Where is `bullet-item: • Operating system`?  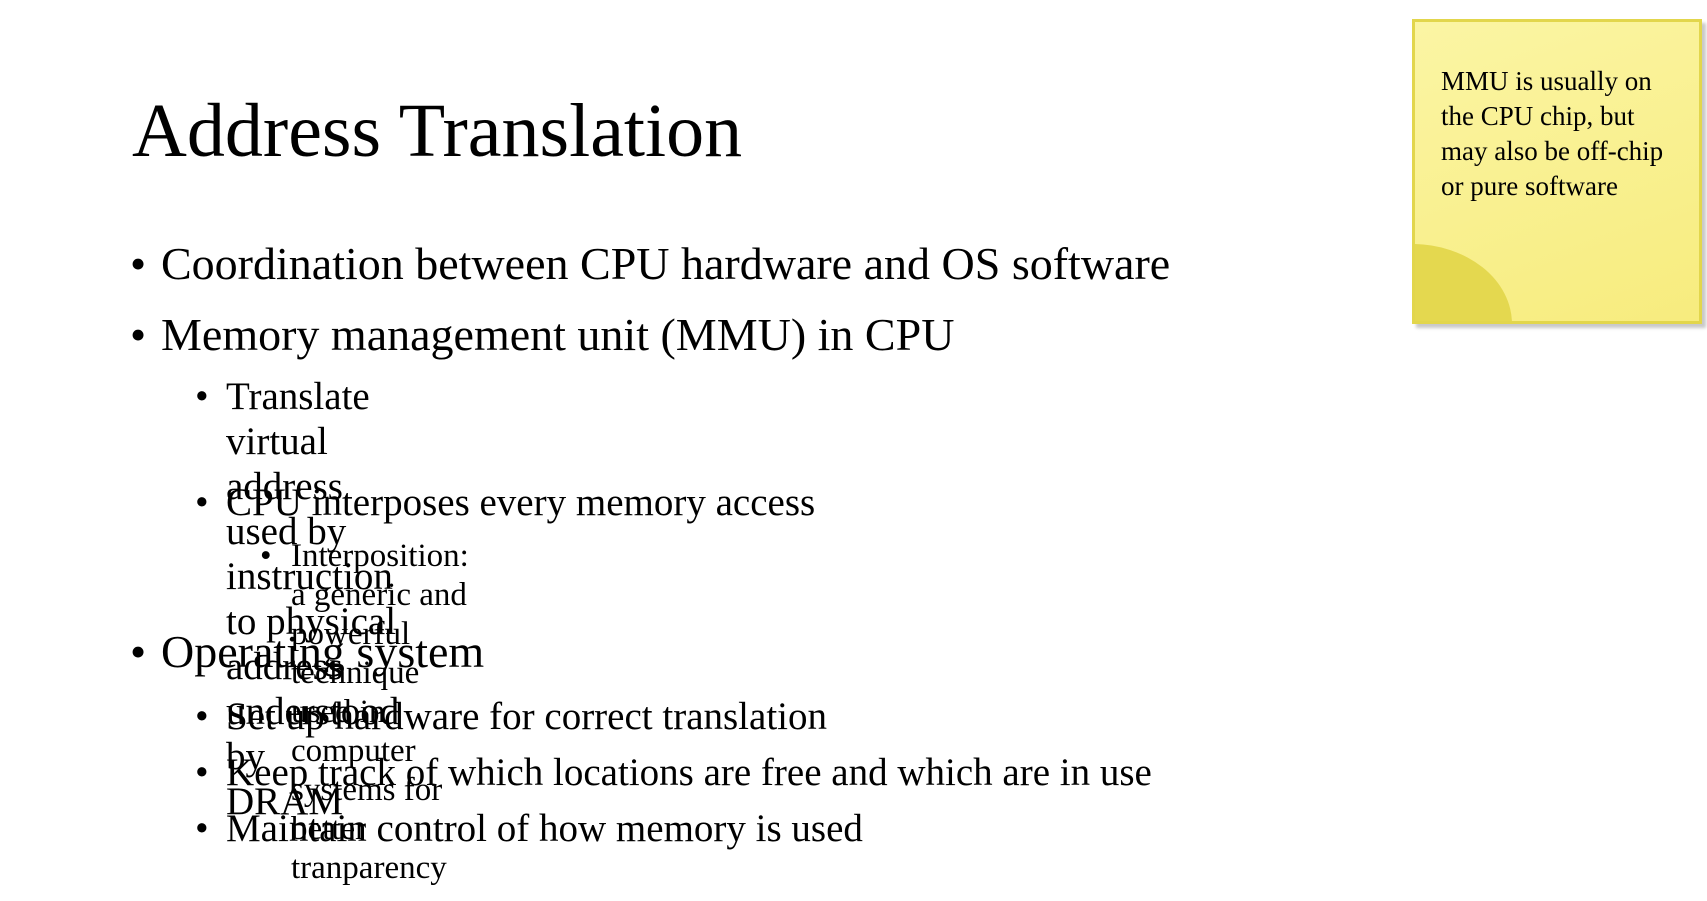
bullet-item: • Operating system is located at coordinates (307, 651).